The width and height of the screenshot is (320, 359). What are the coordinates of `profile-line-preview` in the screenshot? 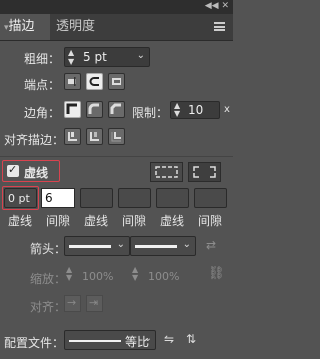 It's located at (95, 341).